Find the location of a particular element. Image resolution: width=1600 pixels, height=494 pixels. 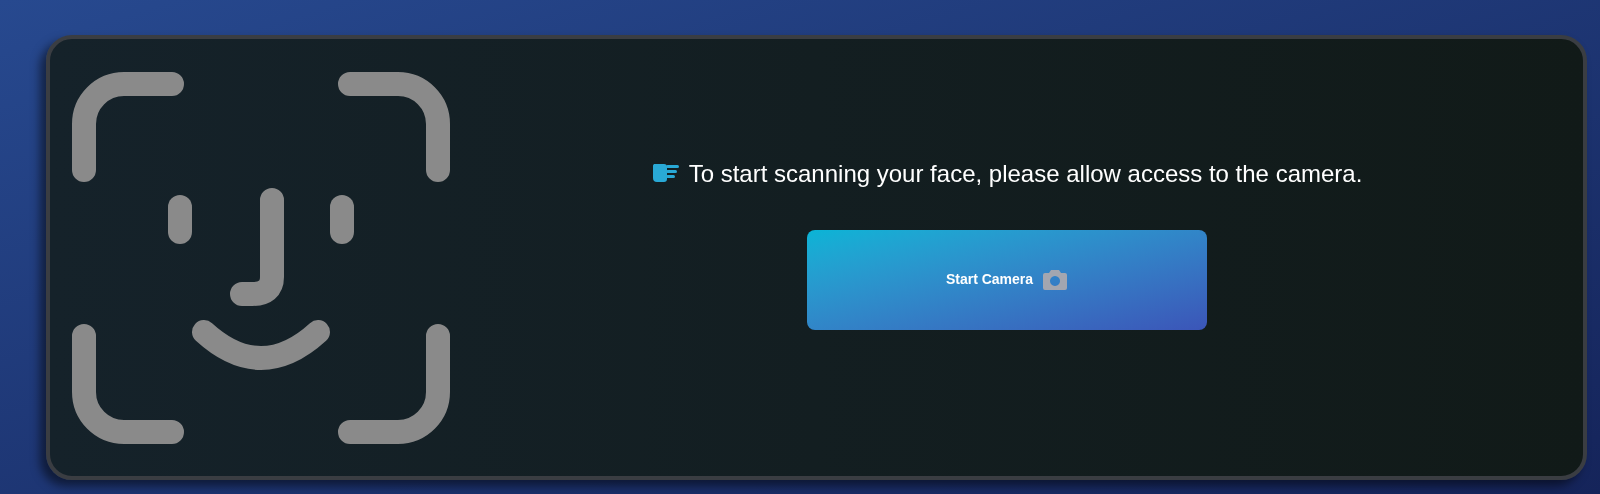

camera-icon is located at coordinates (1055, 279).